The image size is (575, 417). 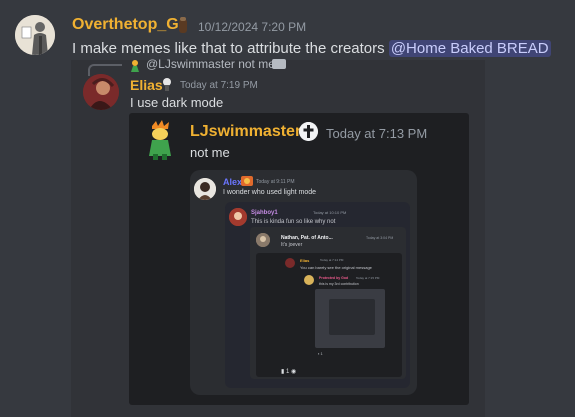 I want to click on user-avatar-image, so click(x=35, y=35).